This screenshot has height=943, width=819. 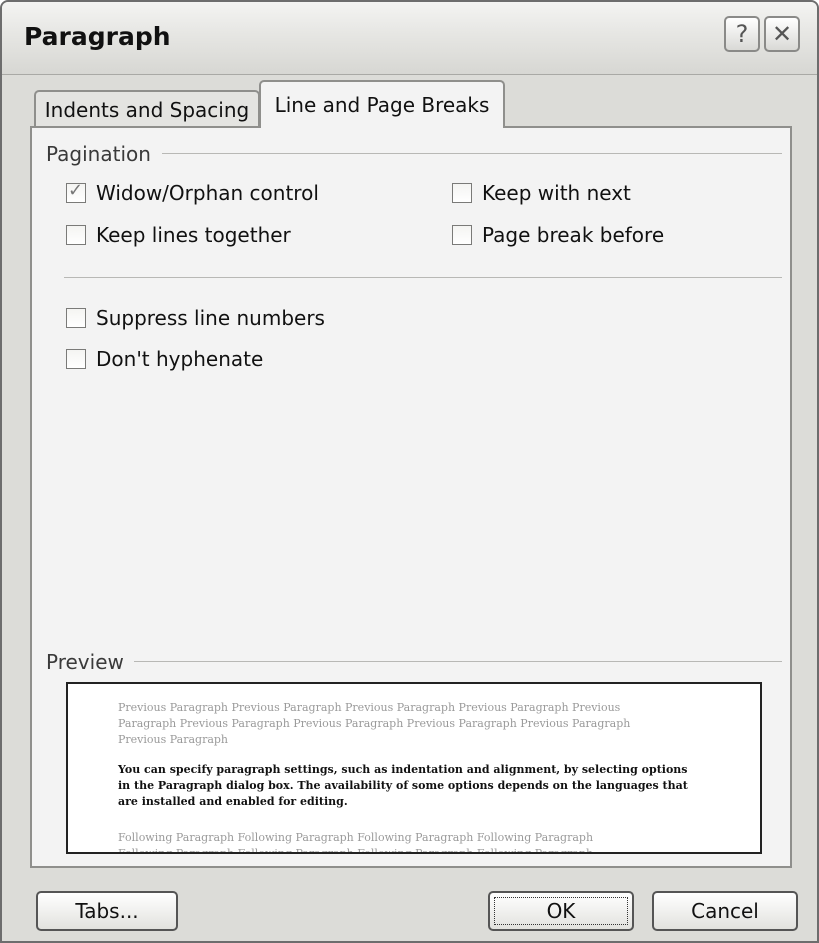 I want to click on checkbox-label: Page break before, so click(x=573, y=235).